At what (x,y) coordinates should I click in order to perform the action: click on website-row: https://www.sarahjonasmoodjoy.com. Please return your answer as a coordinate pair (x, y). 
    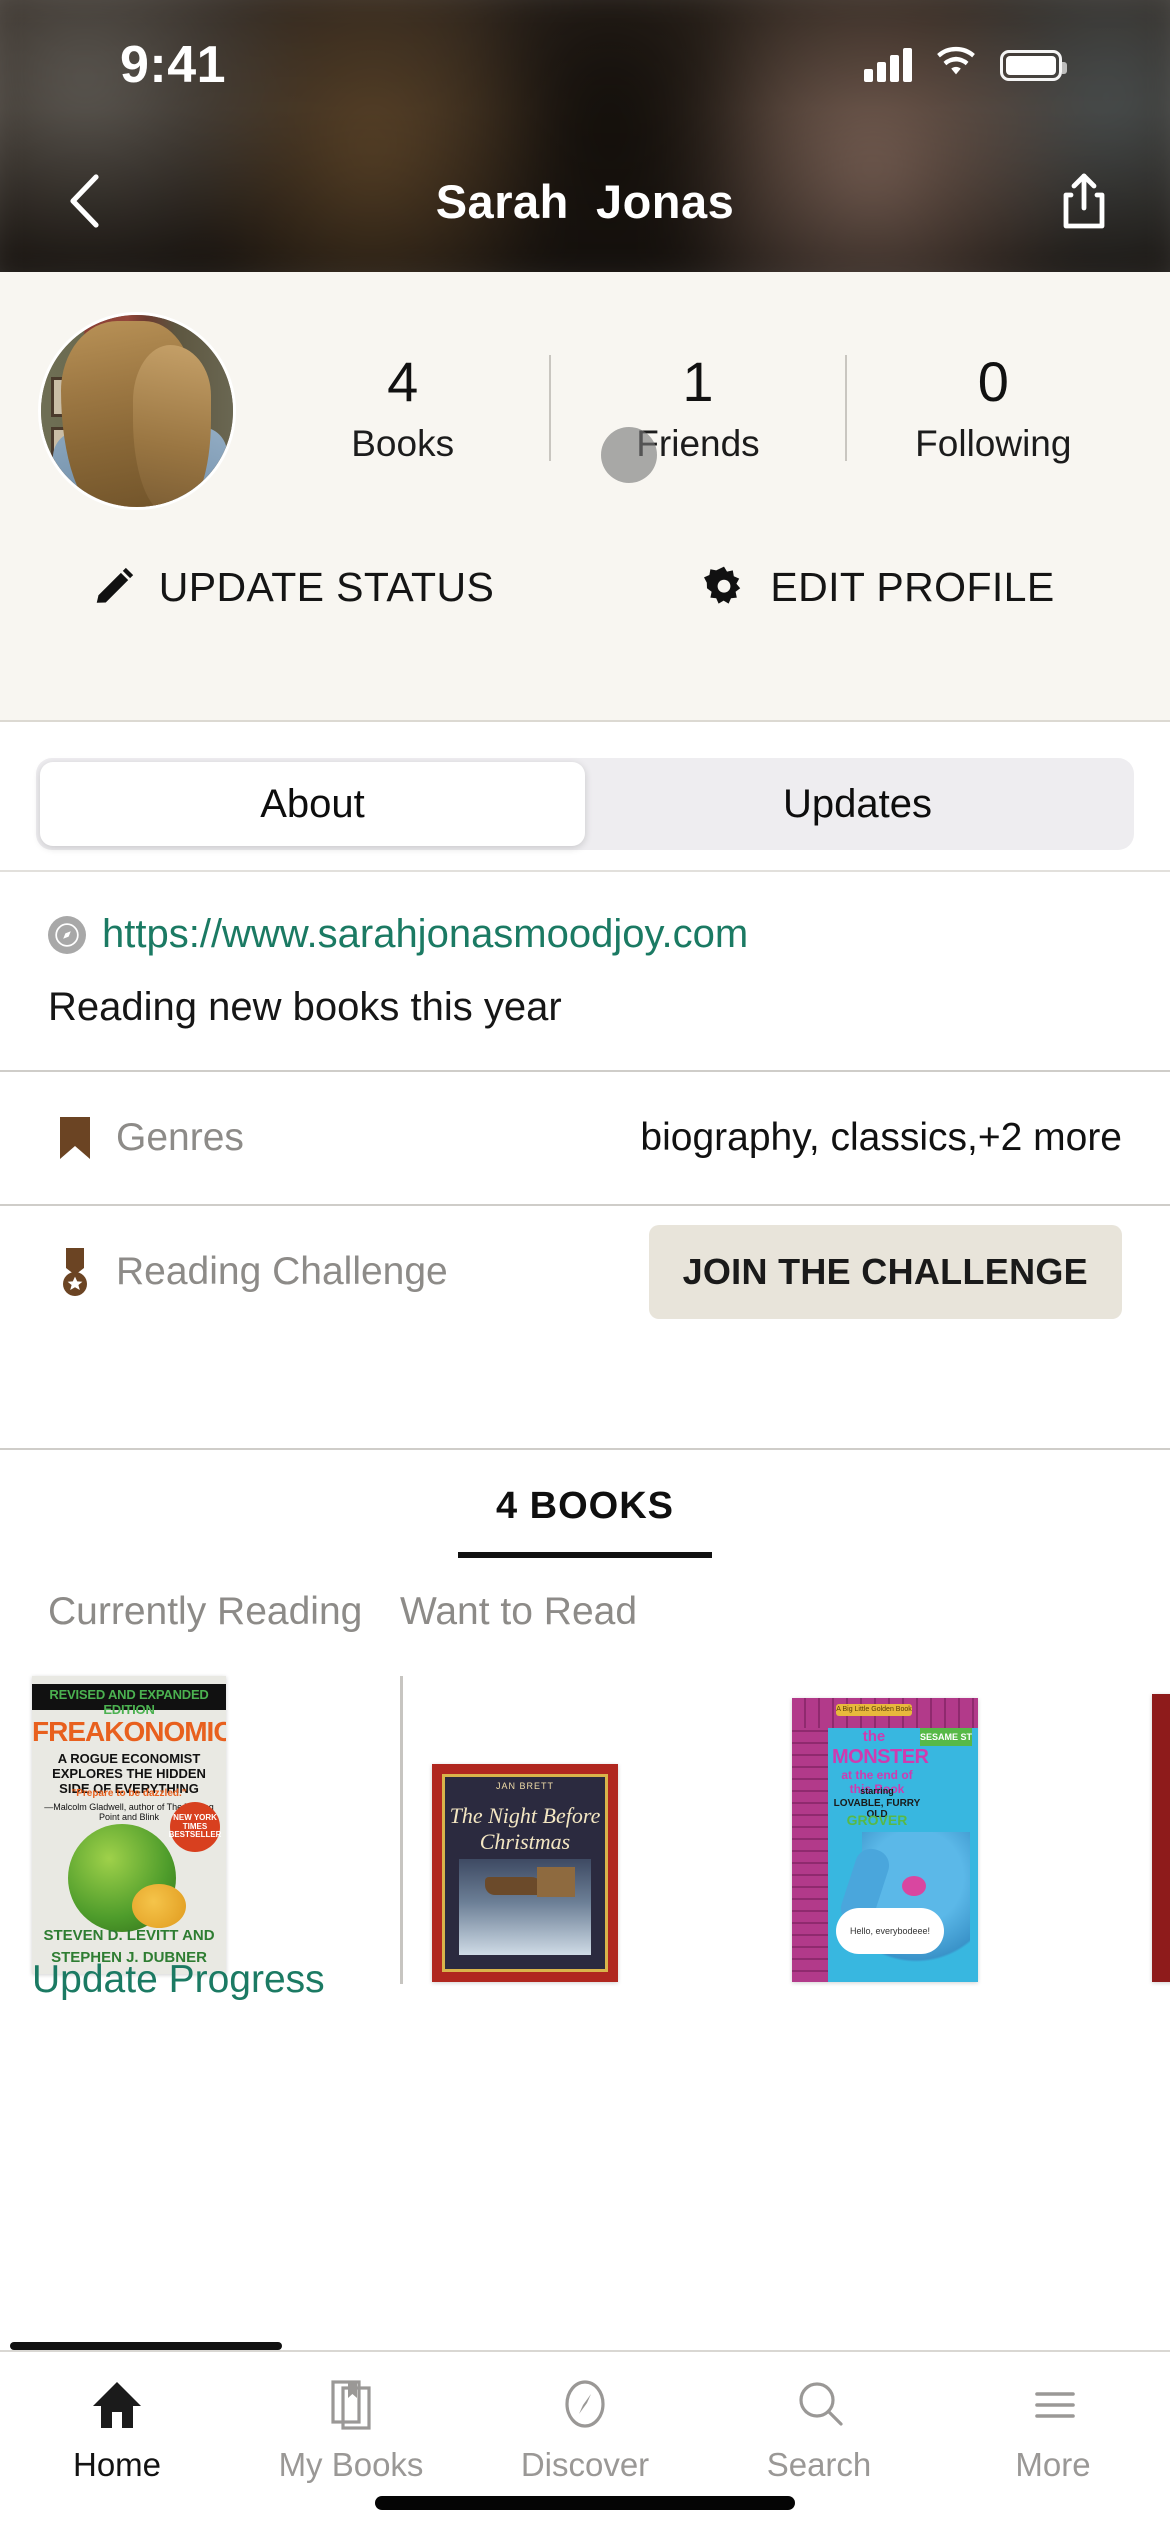
    Looking at the image, I should click on (585, 914).